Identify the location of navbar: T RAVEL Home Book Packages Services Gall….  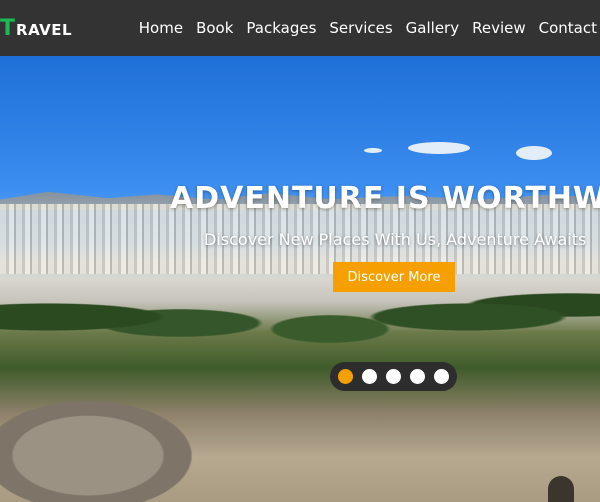
(300, 28).